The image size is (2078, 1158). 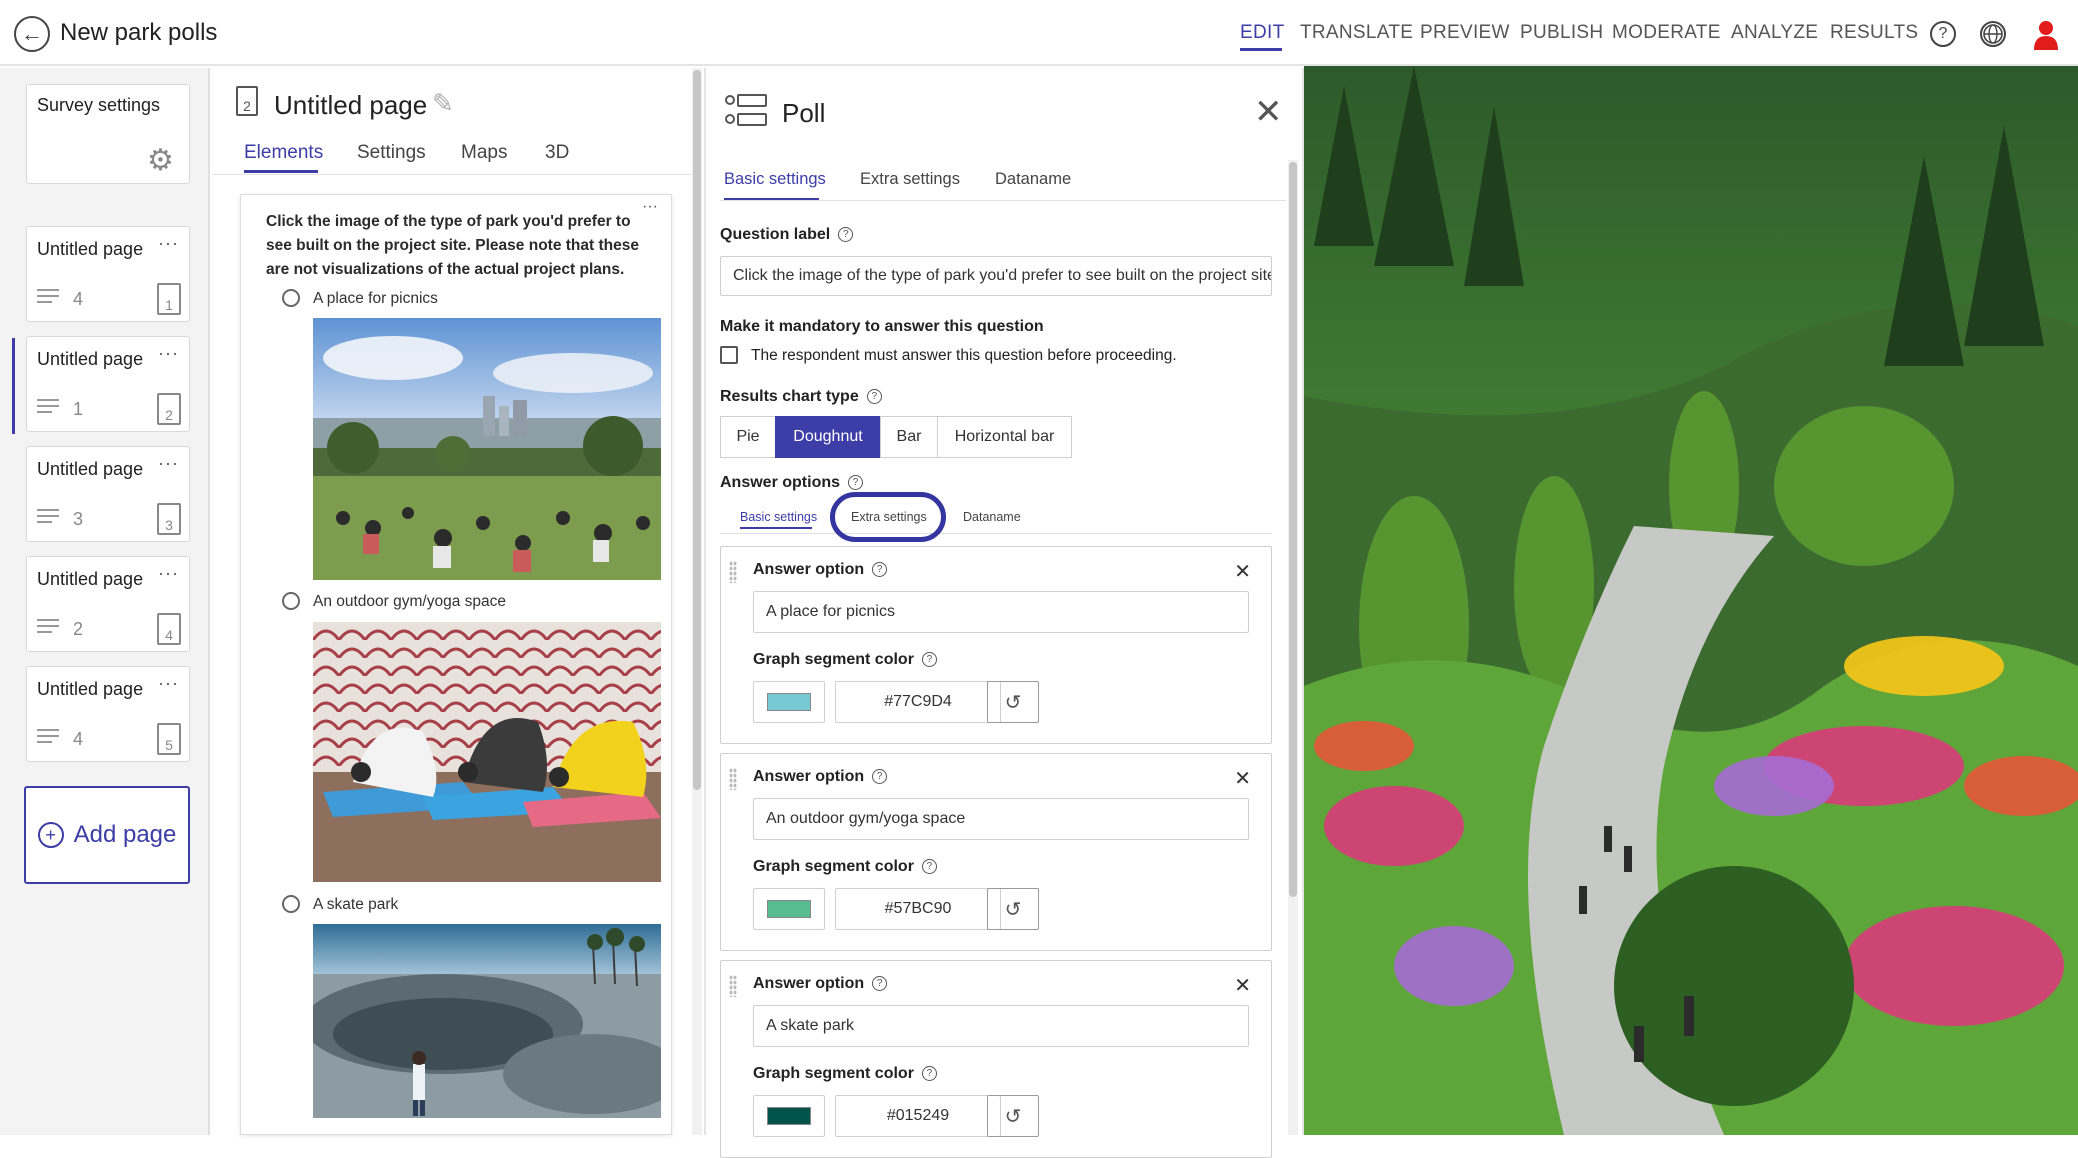 I want to click on nav-analyze: ANALYZE, so click(x=1774, y=33).